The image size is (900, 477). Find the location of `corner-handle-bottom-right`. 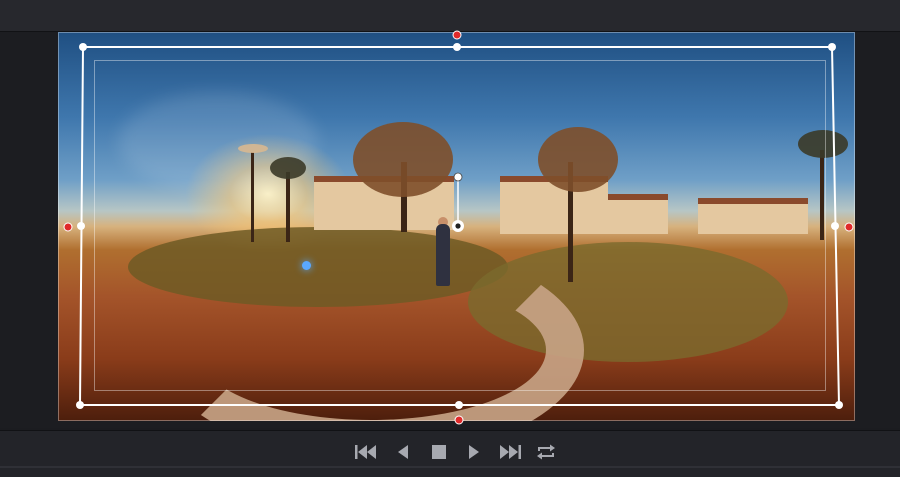

corner-handle-bottom-right is located at coordinates (839, 405).